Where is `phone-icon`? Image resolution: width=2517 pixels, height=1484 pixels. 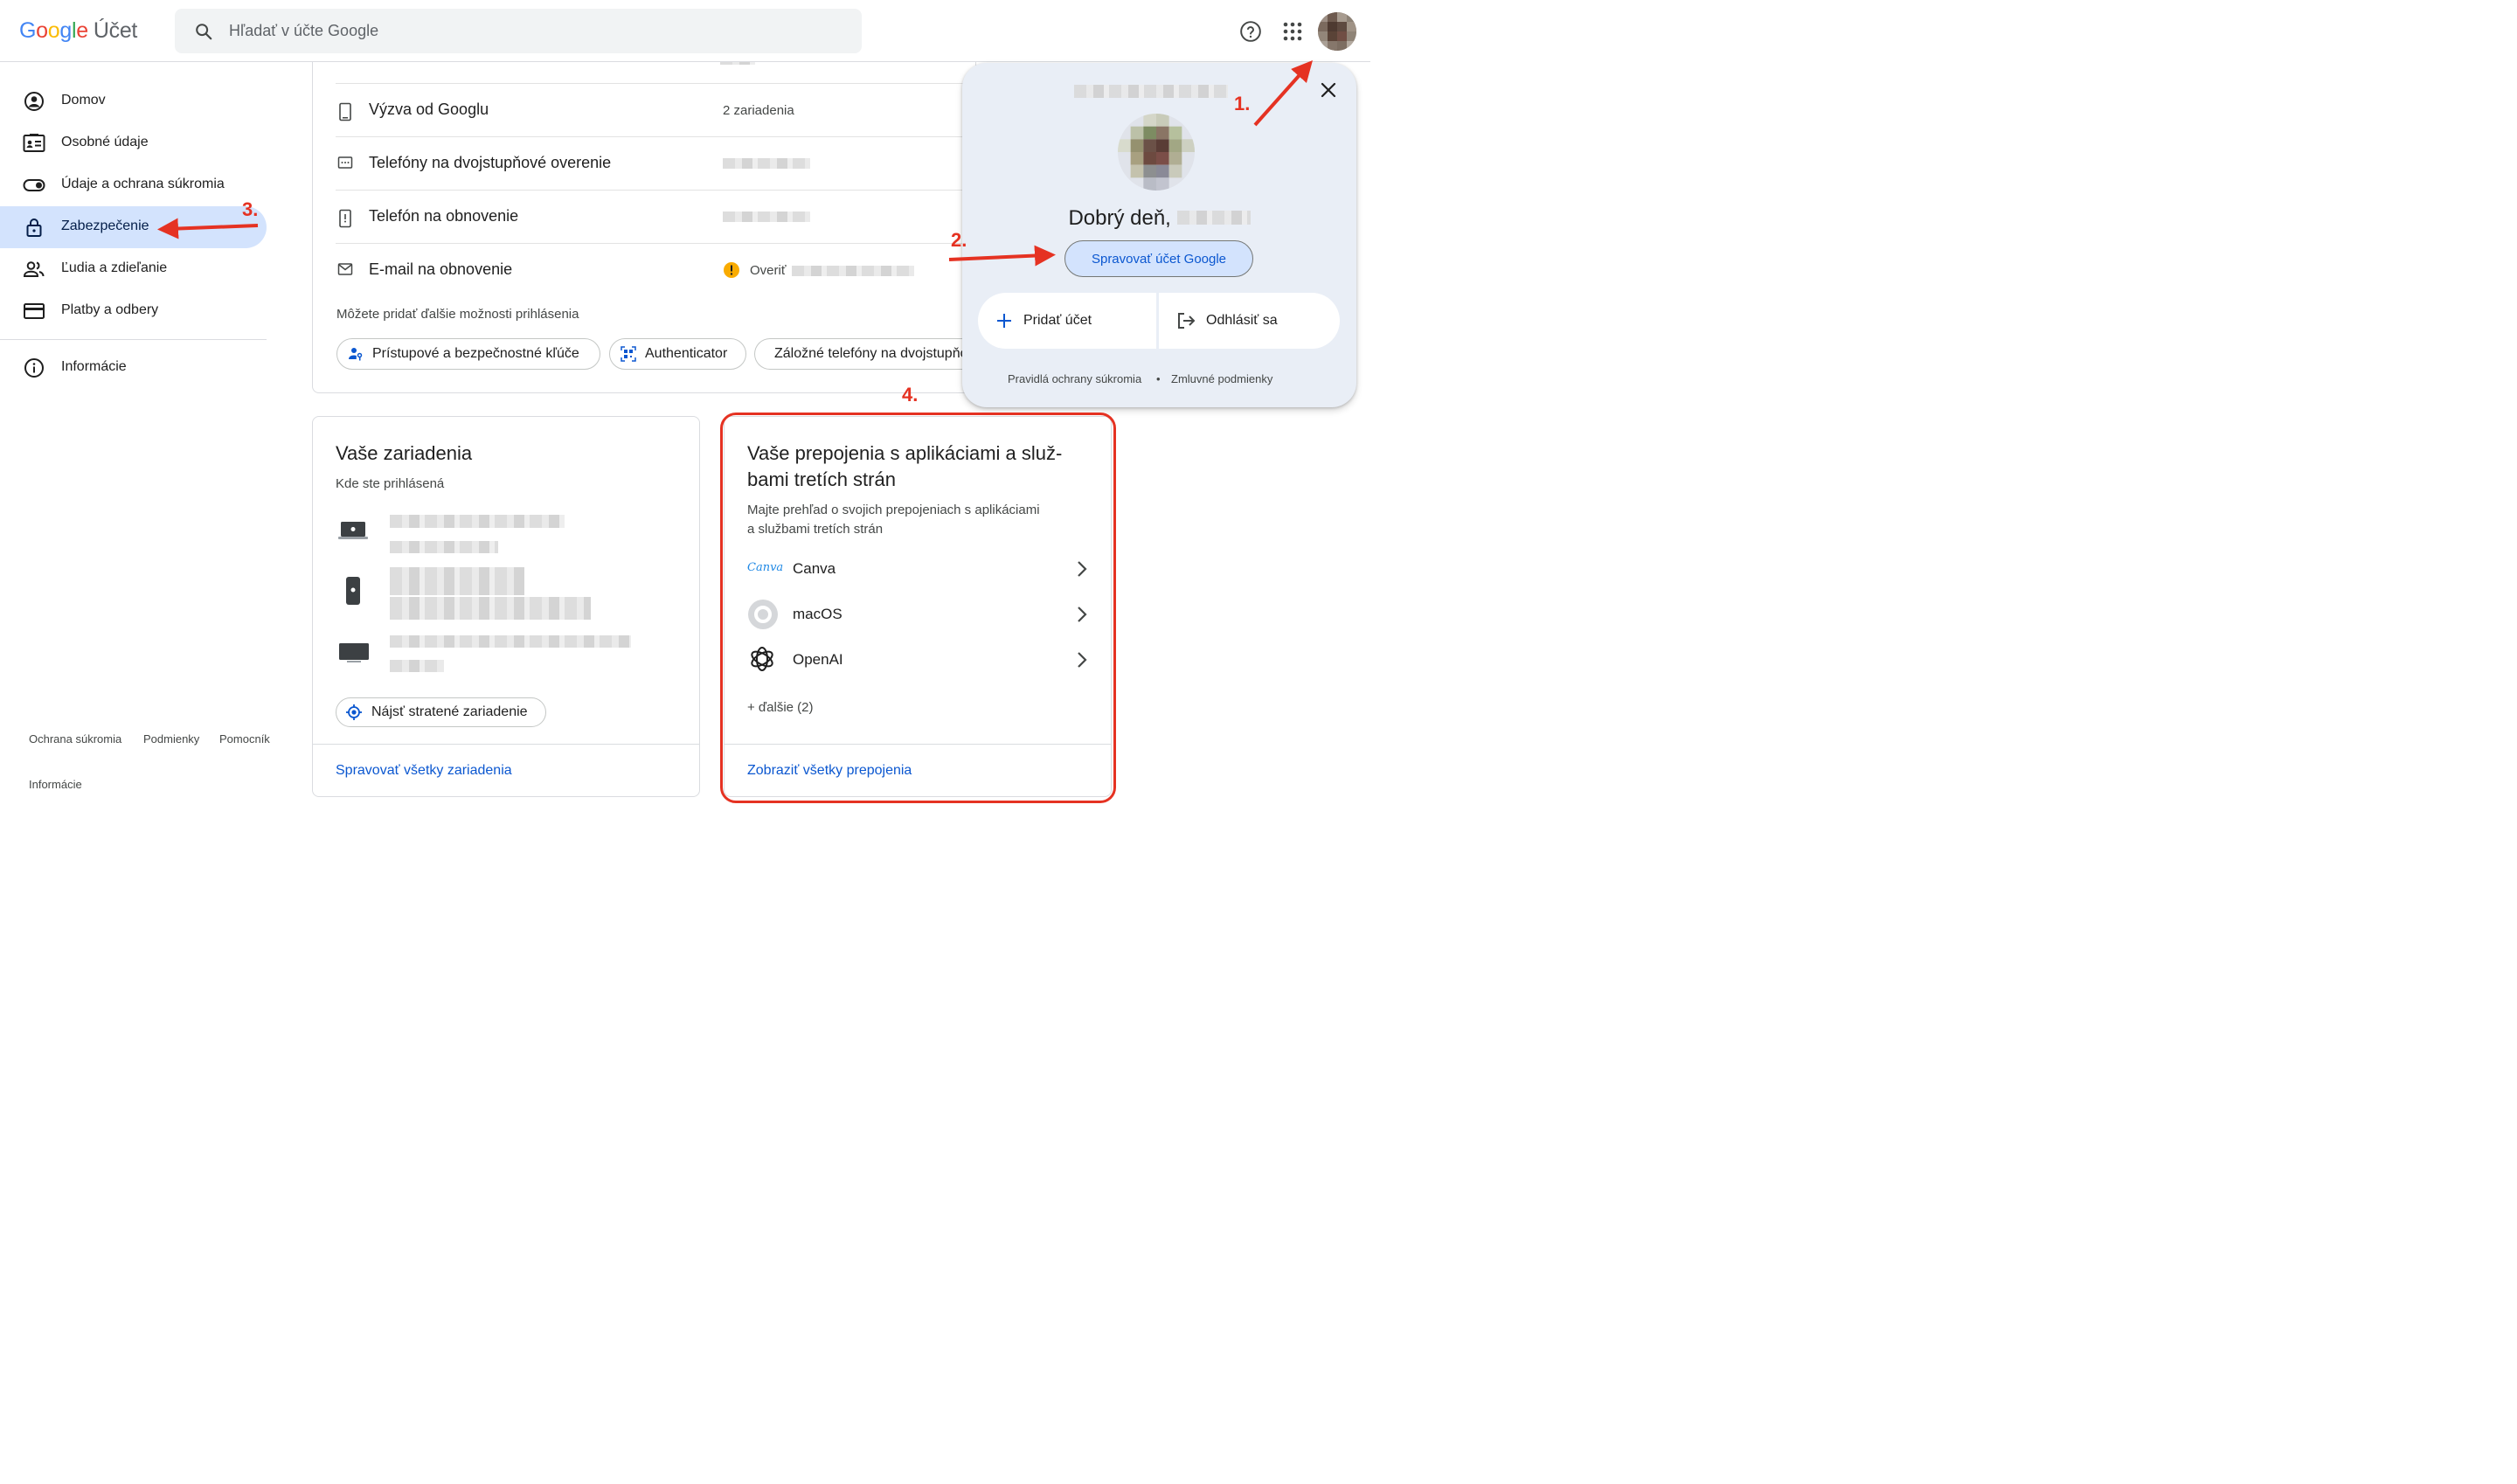 phone-icon is located at coordinates (345, 111).